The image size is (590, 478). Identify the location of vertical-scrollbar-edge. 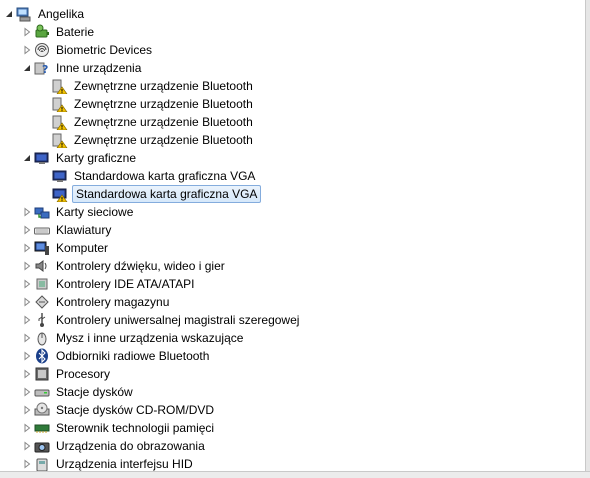
(587, 239).